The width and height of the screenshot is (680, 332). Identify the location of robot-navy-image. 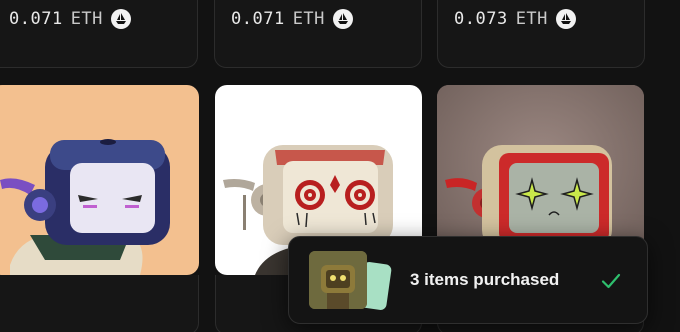
(85, 207).